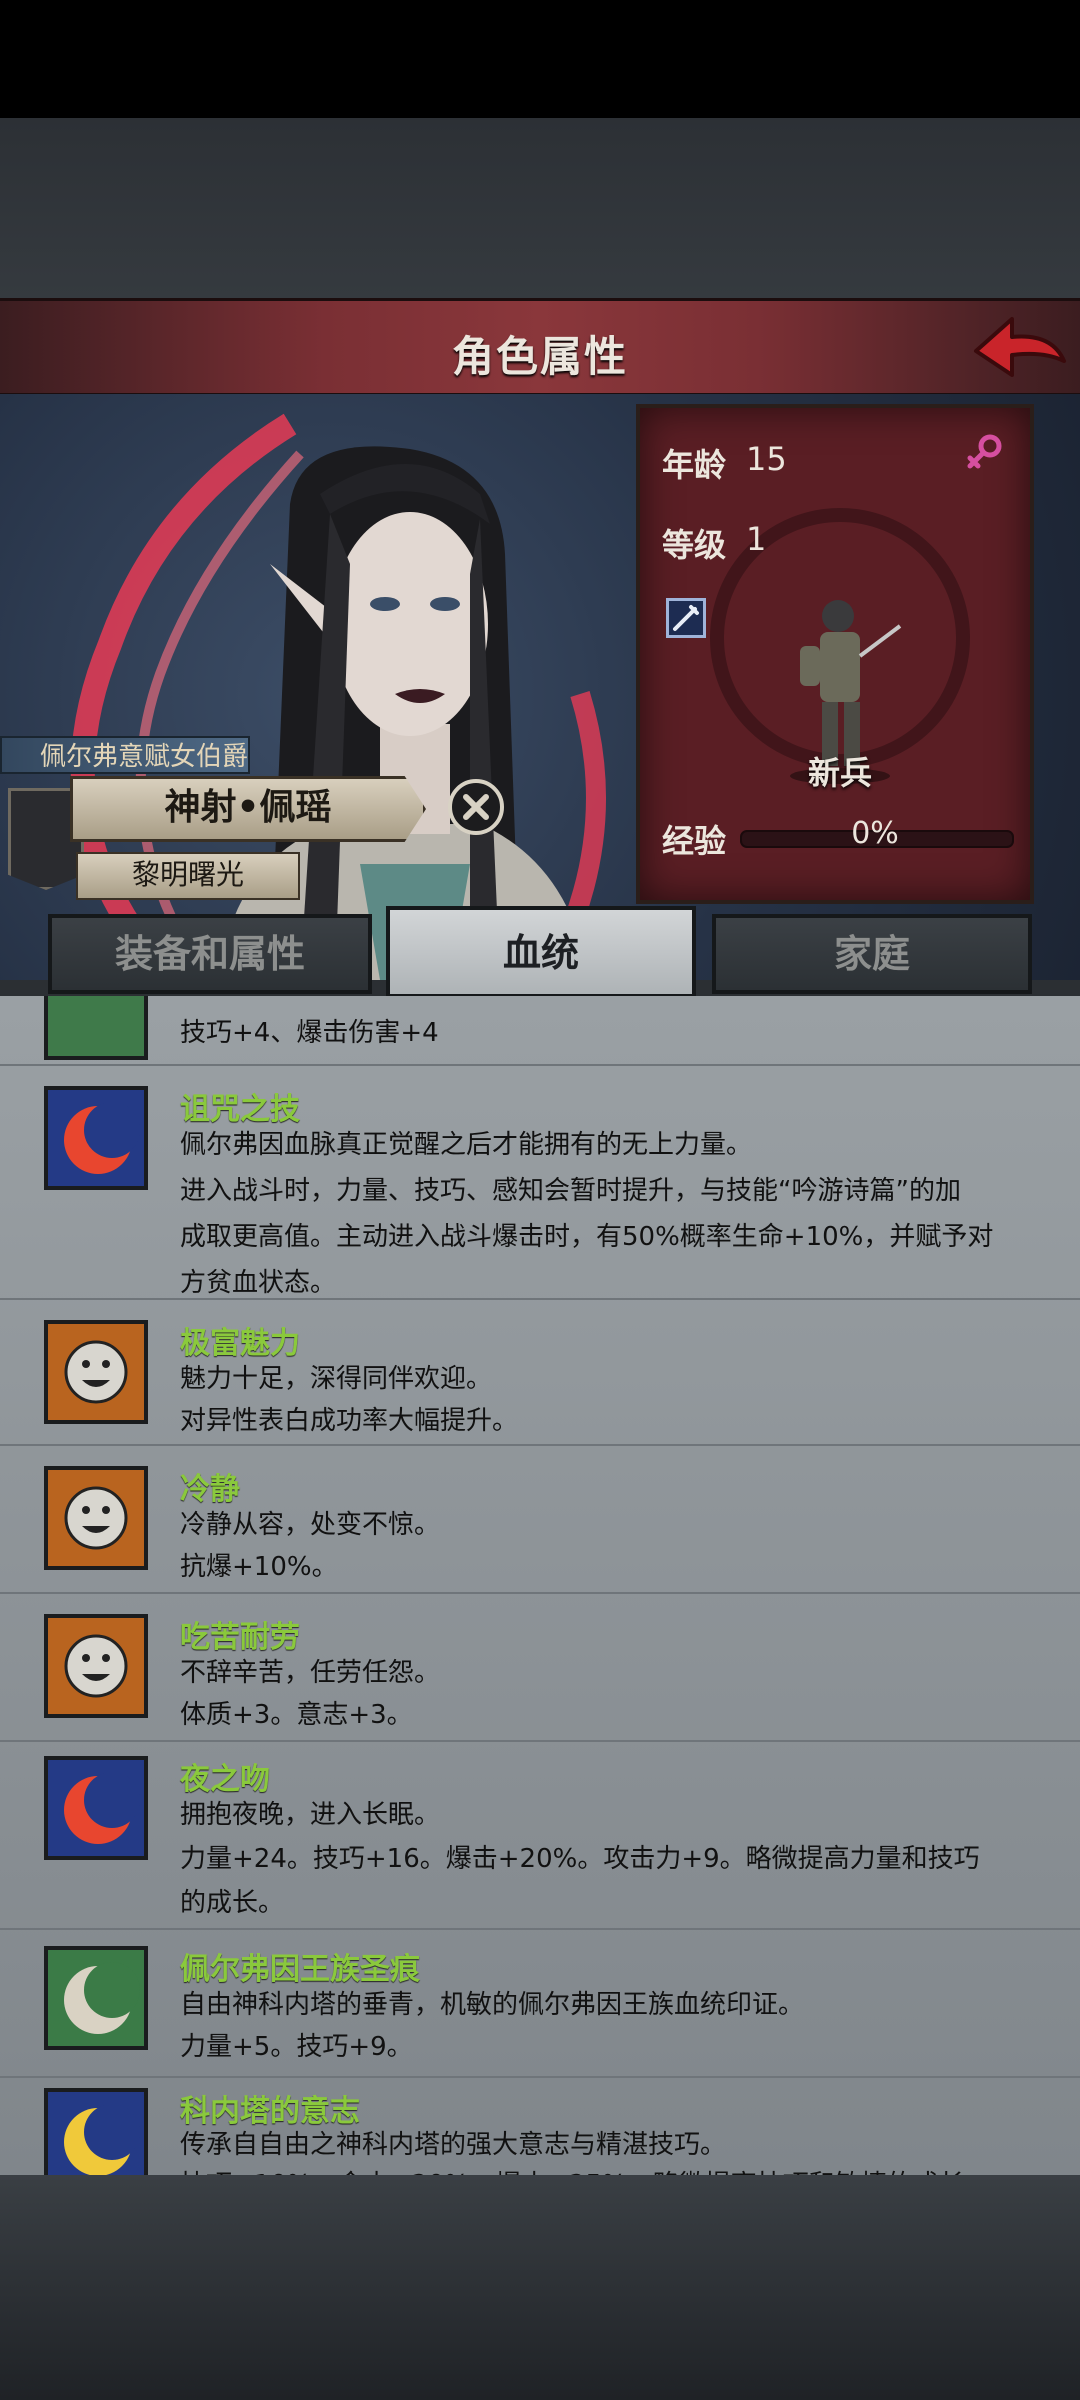 The height and width of the screenshot is (2400, 1080). Describe the element at coordinates (766, 459) in the screenshot. I see `age-value: 15` at that location.